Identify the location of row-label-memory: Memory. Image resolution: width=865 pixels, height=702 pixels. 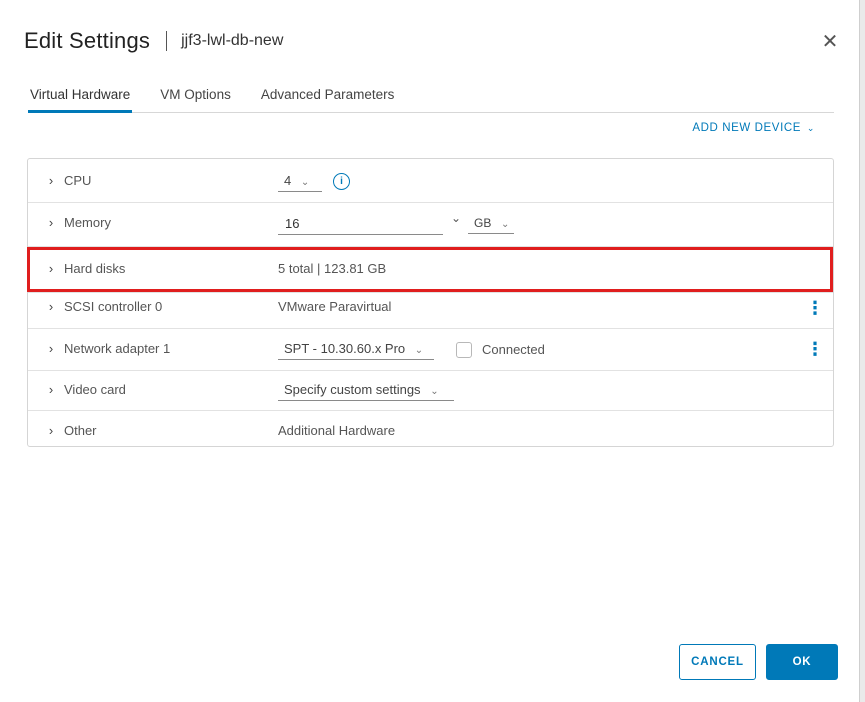
(87, 222).